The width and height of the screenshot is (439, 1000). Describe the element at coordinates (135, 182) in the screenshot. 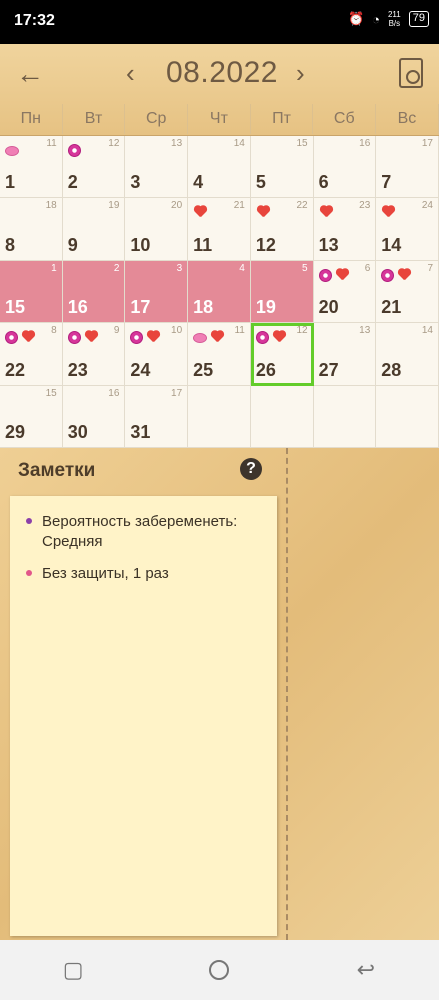

I see `day-number: 3` at that location.